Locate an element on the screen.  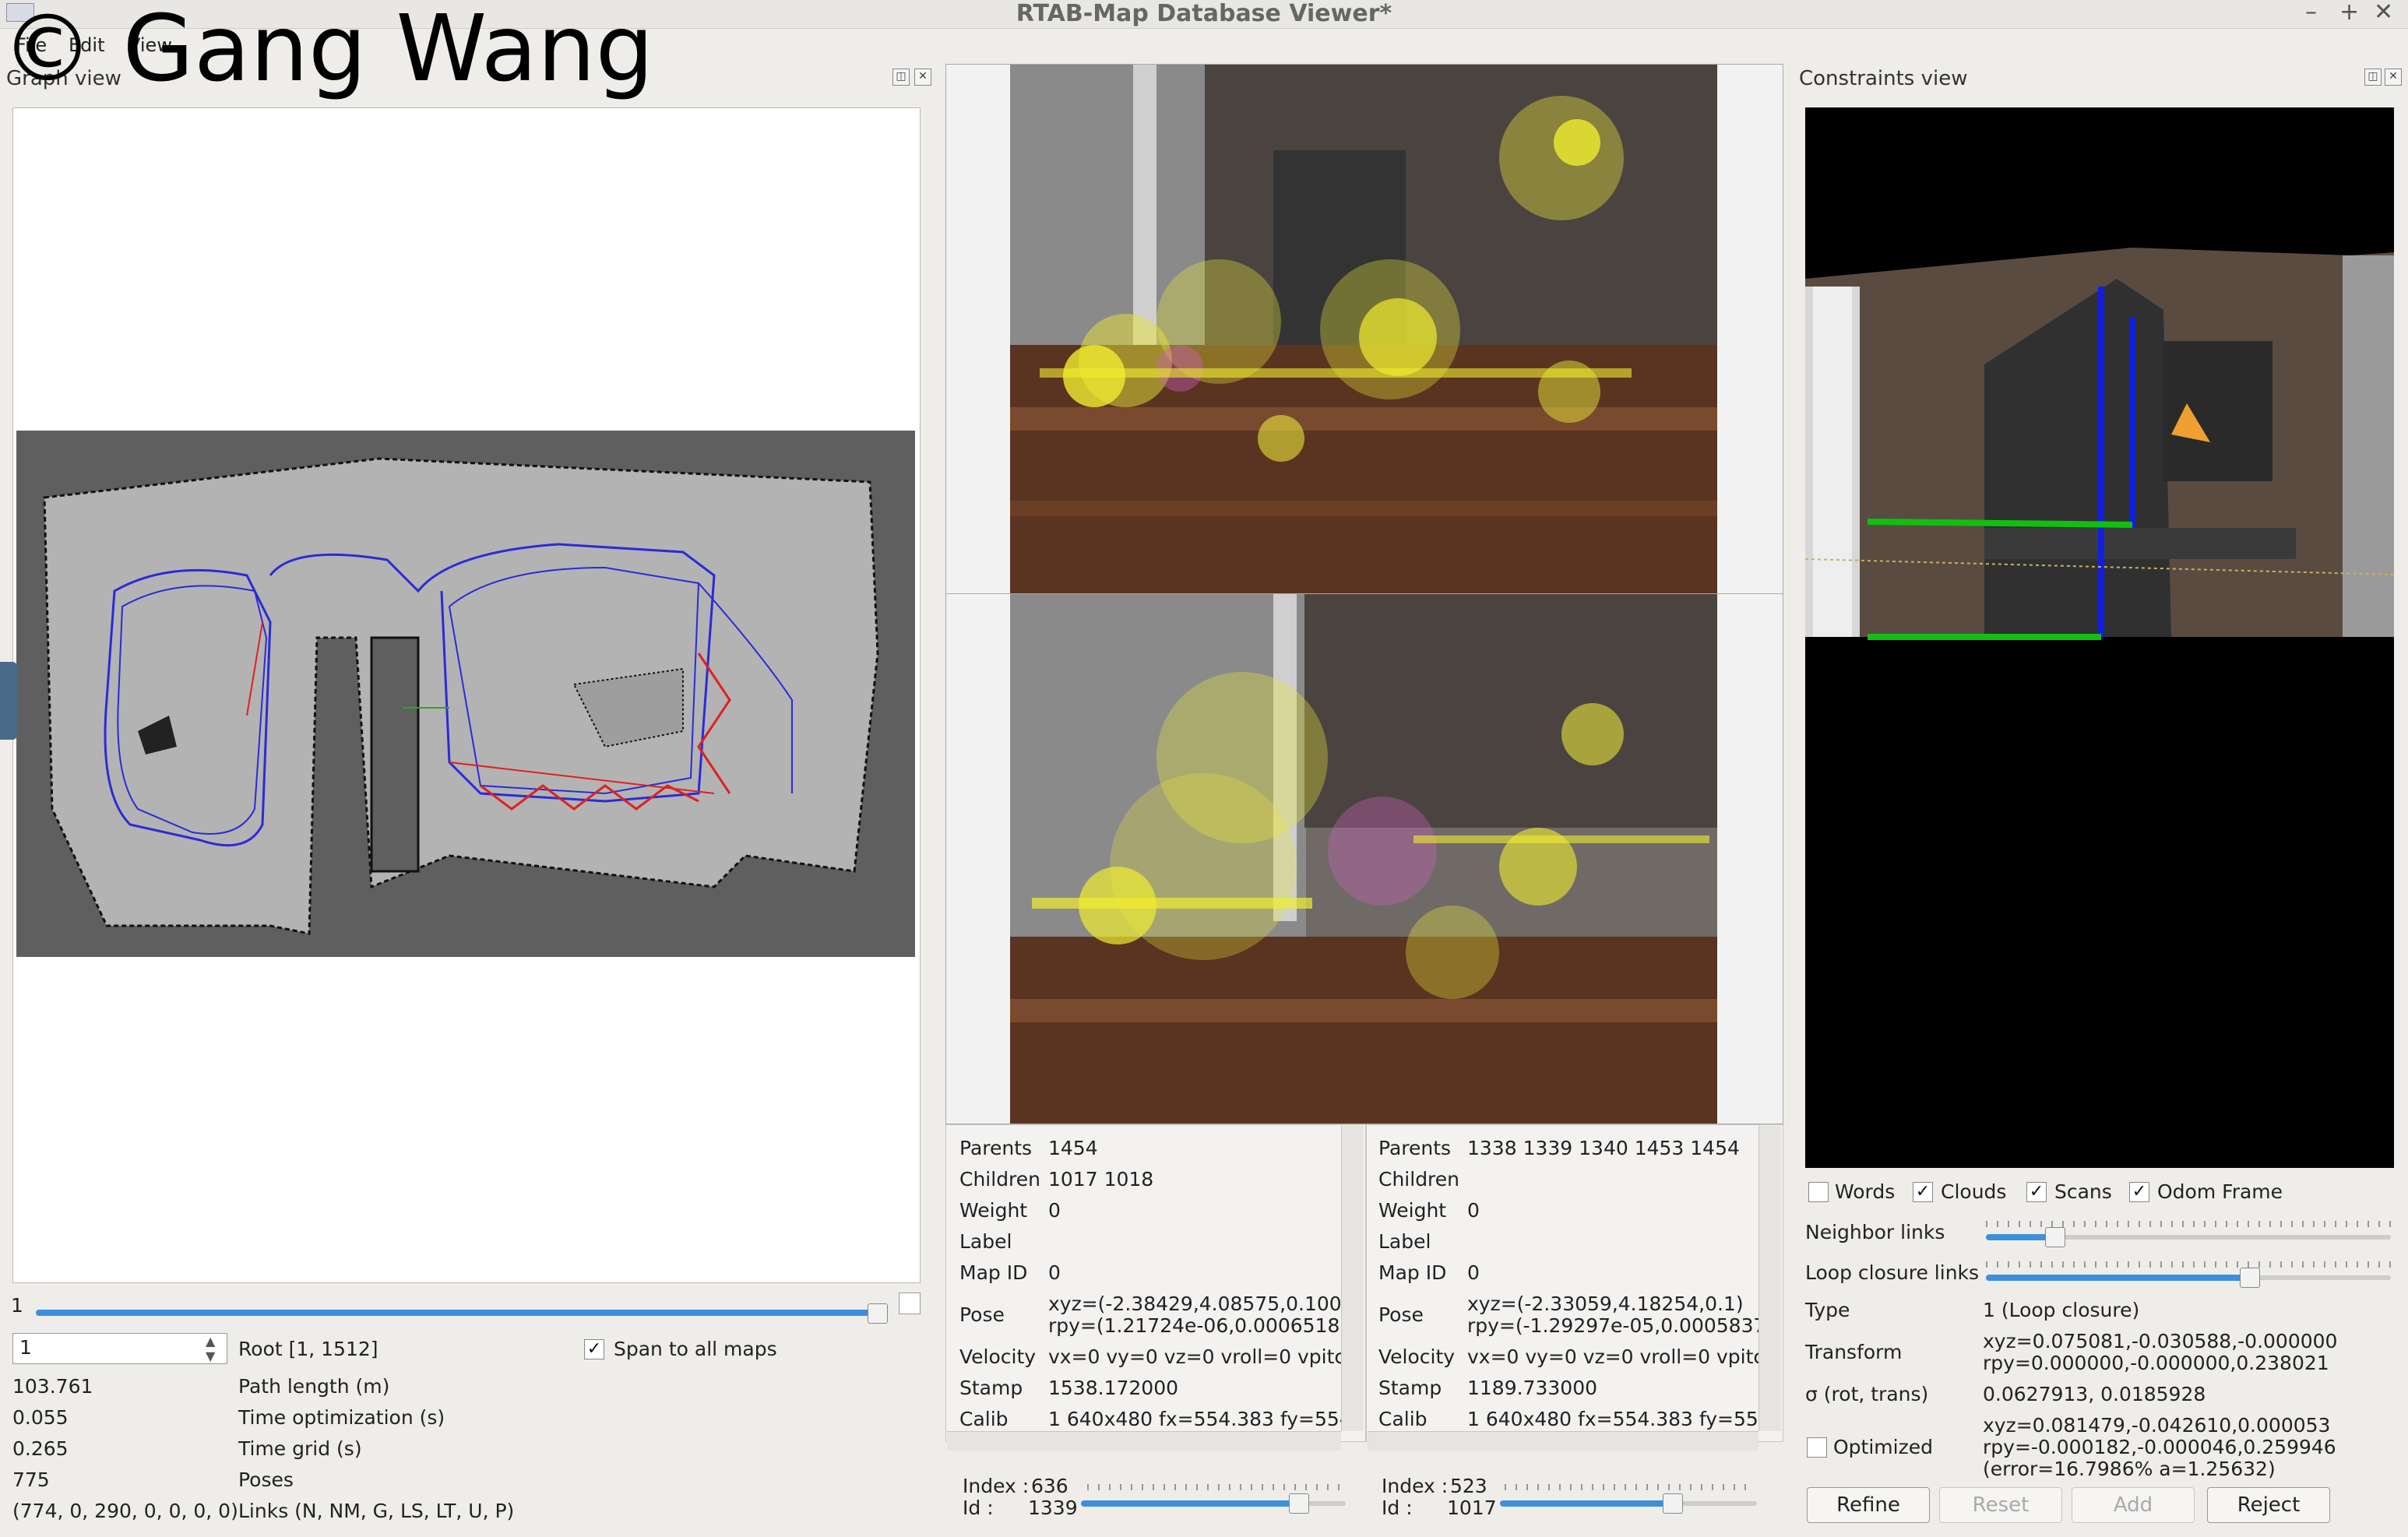
close-button: ✕ is located at coordinates (2384, 12).